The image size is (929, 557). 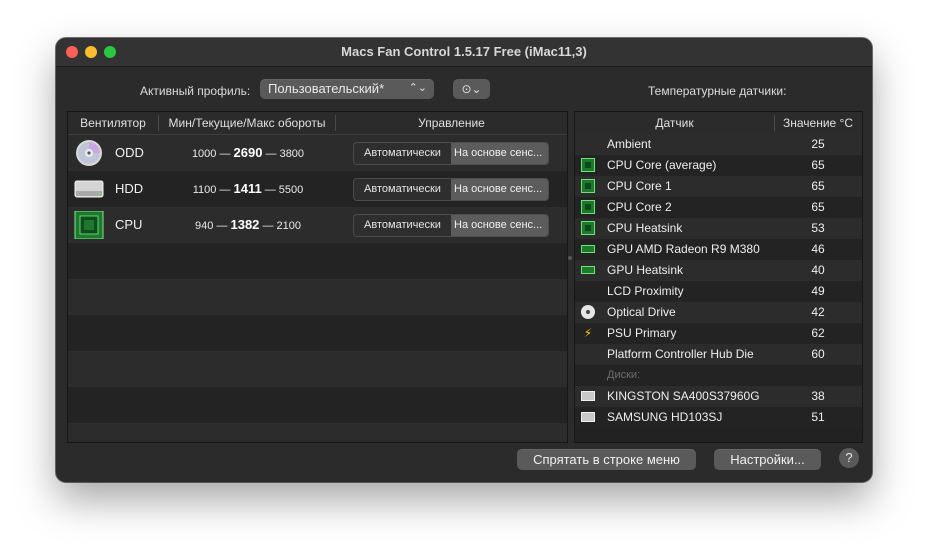 I want to click on disks-group-label: Диски:, so click(x=624, y=375).